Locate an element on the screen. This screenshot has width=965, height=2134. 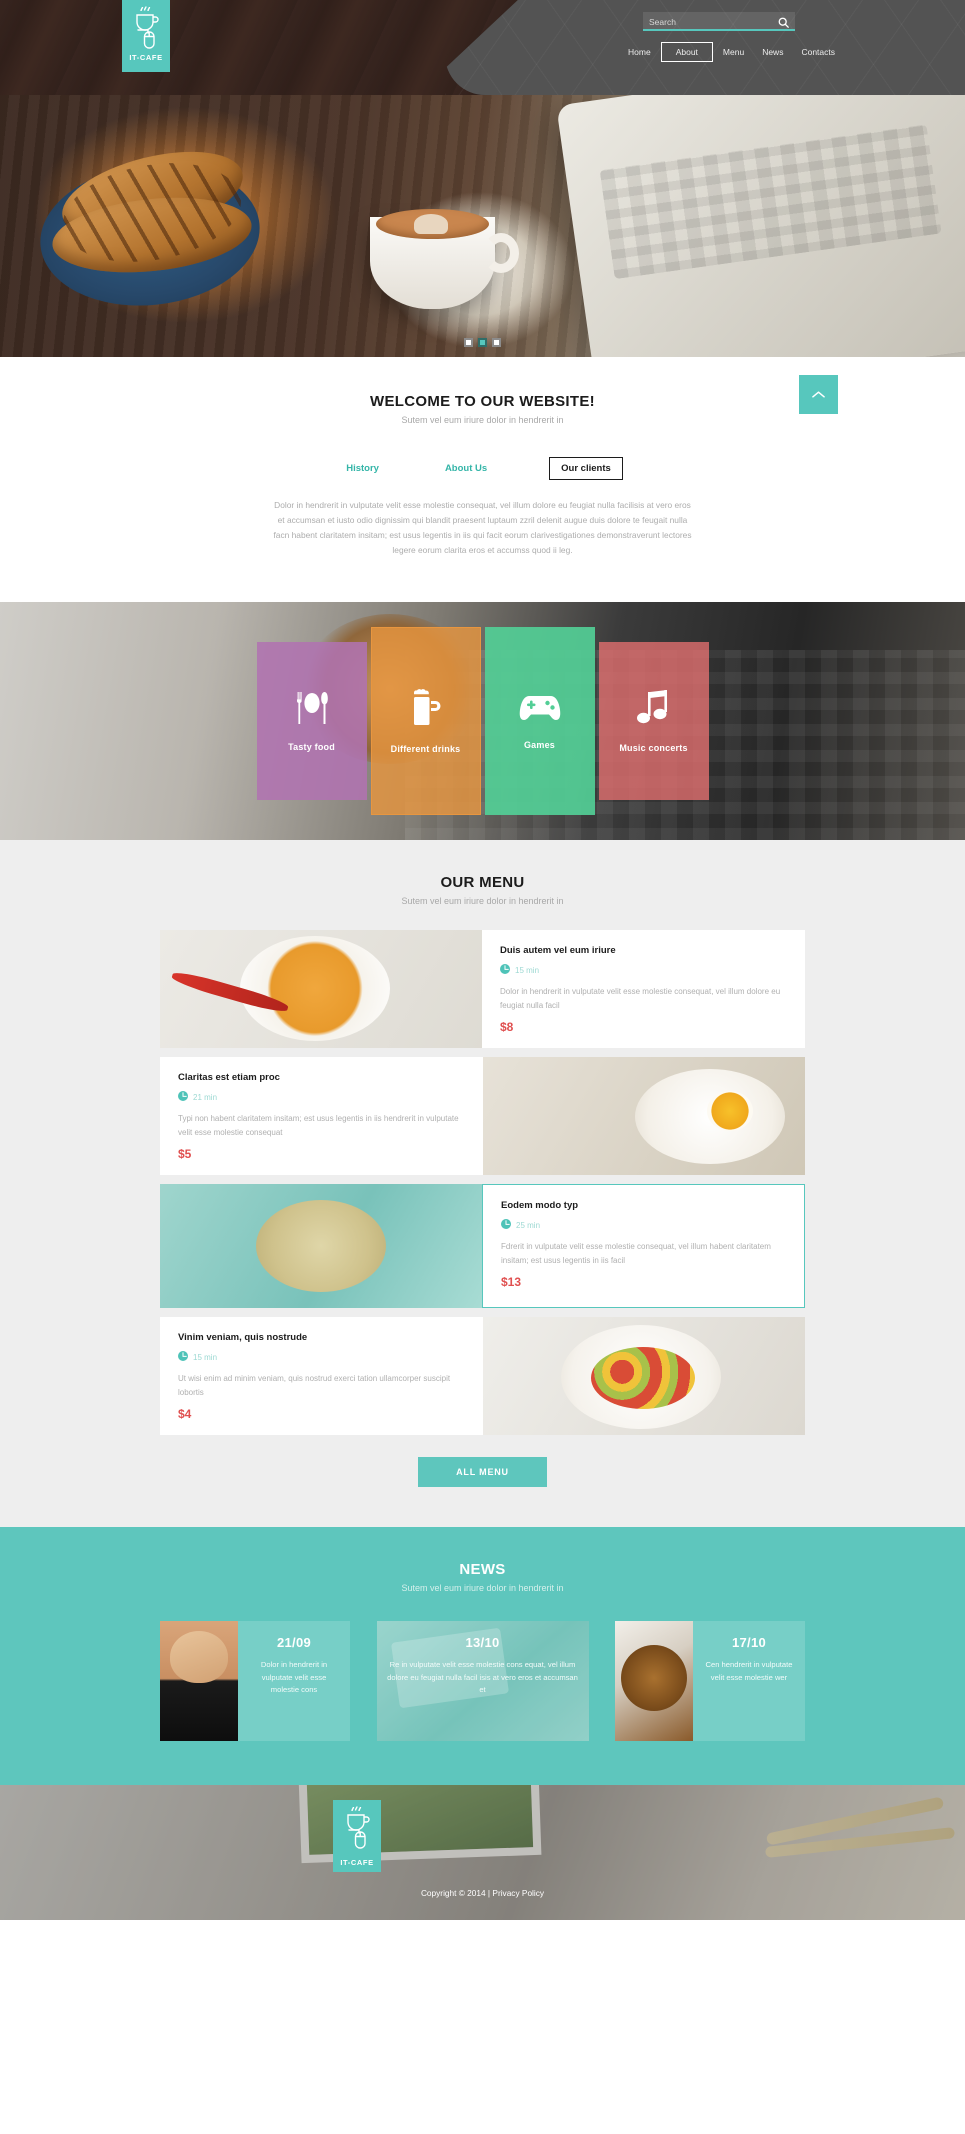
footer-overlay is located at coordinates (482, 1852).